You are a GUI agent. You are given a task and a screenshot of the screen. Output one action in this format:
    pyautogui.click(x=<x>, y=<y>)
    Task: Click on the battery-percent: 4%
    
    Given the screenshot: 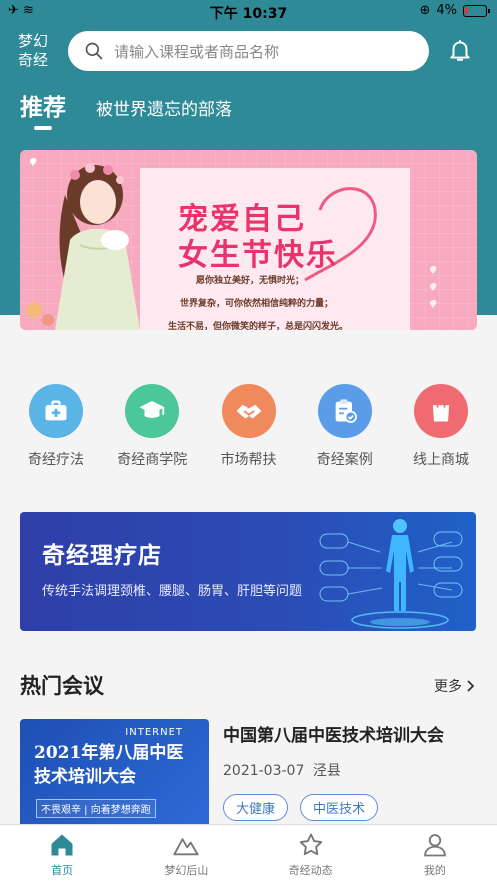 What is the action you would take?
    pyautogui.click(x=446, y=10)
    